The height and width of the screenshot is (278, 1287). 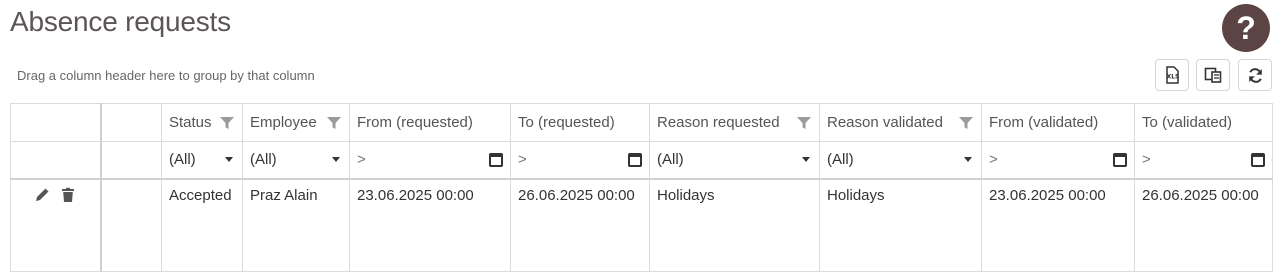 I want to click on filter-to-requested: >, so click(x=580, y=160).